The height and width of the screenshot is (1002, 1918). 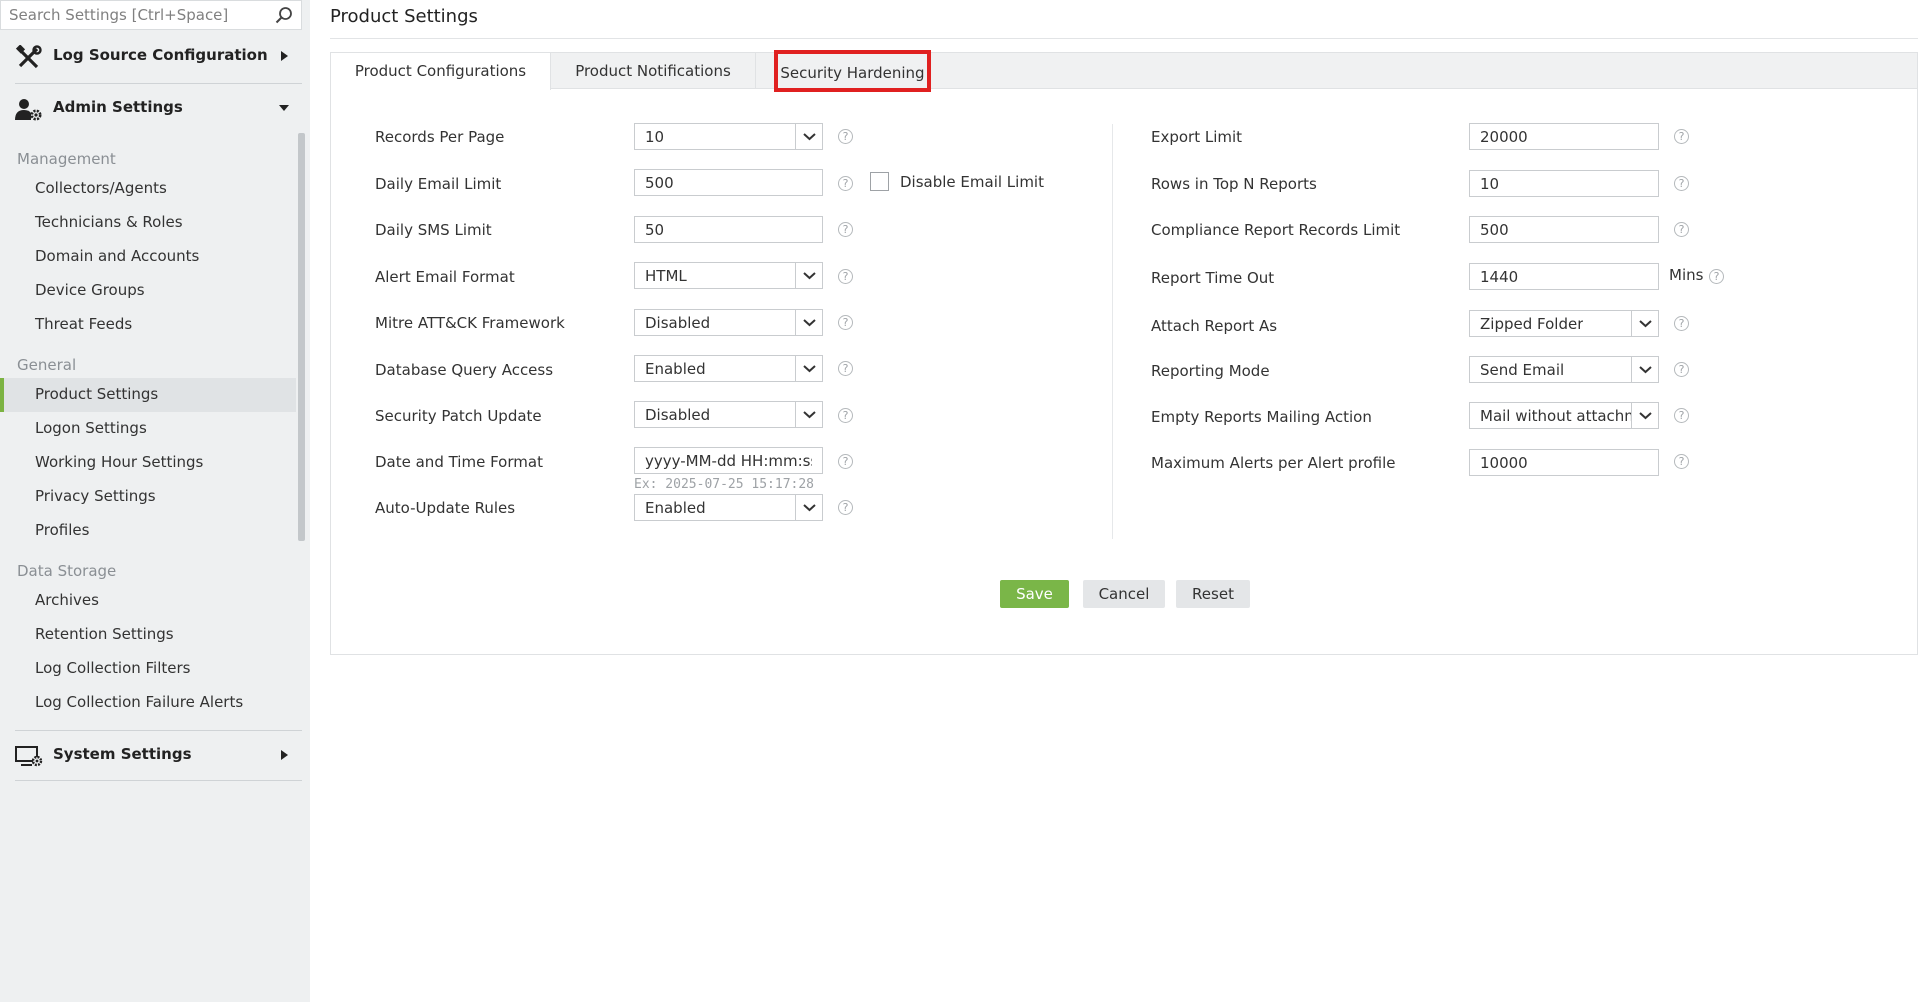 What do you see at coordinates (1556, 416) in the screenshot?
I see `select-value: Mail without attachm` at bounding box center [1556, 416].